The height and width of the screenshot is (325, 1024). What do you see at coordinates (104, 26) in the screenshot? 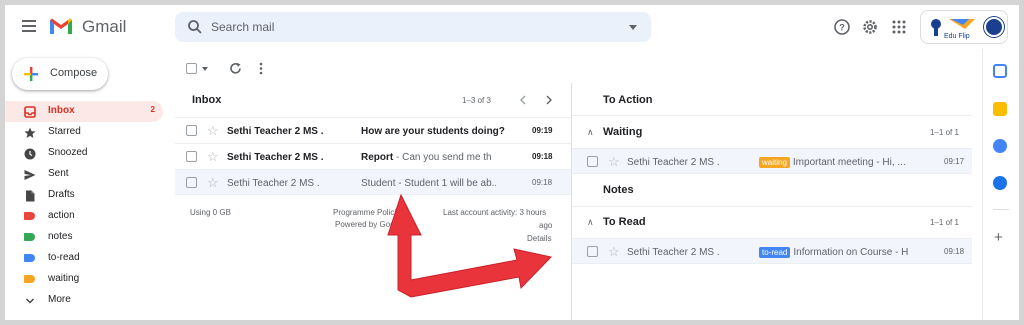
I see `app-name: Gmail` at bounding box center [104, 26].